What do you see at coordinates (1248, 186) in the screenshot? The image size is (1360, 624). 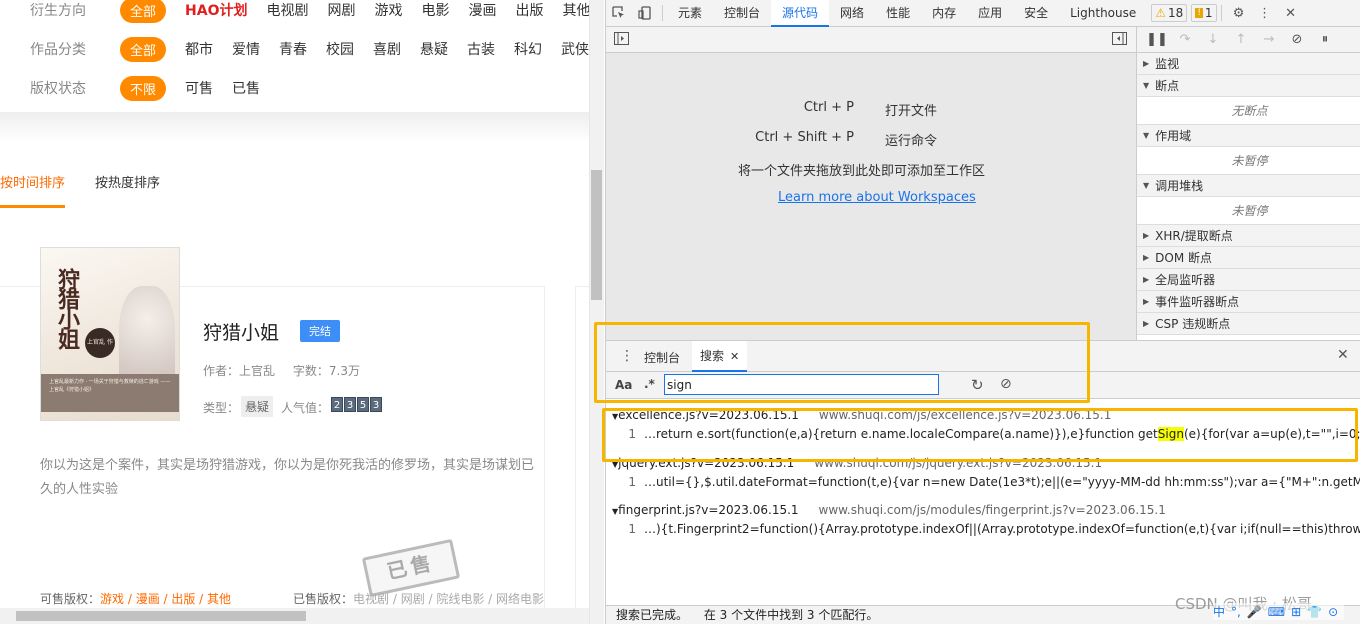 I see `section-call-stack: ▼ 调用堆栈` at bounding box center [1248, 186].